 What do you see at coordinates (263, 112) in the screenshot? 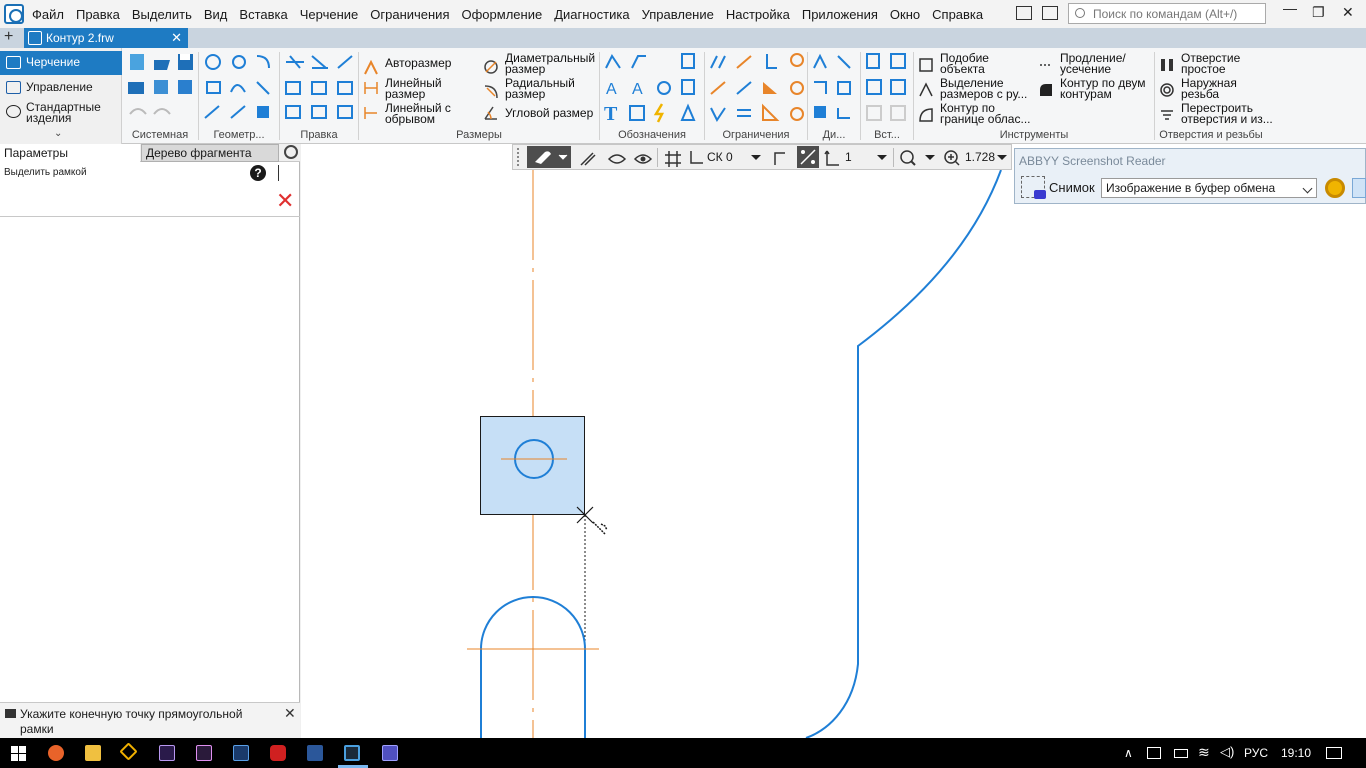
I see `hatch-icon` at bounding box center [263, 112].